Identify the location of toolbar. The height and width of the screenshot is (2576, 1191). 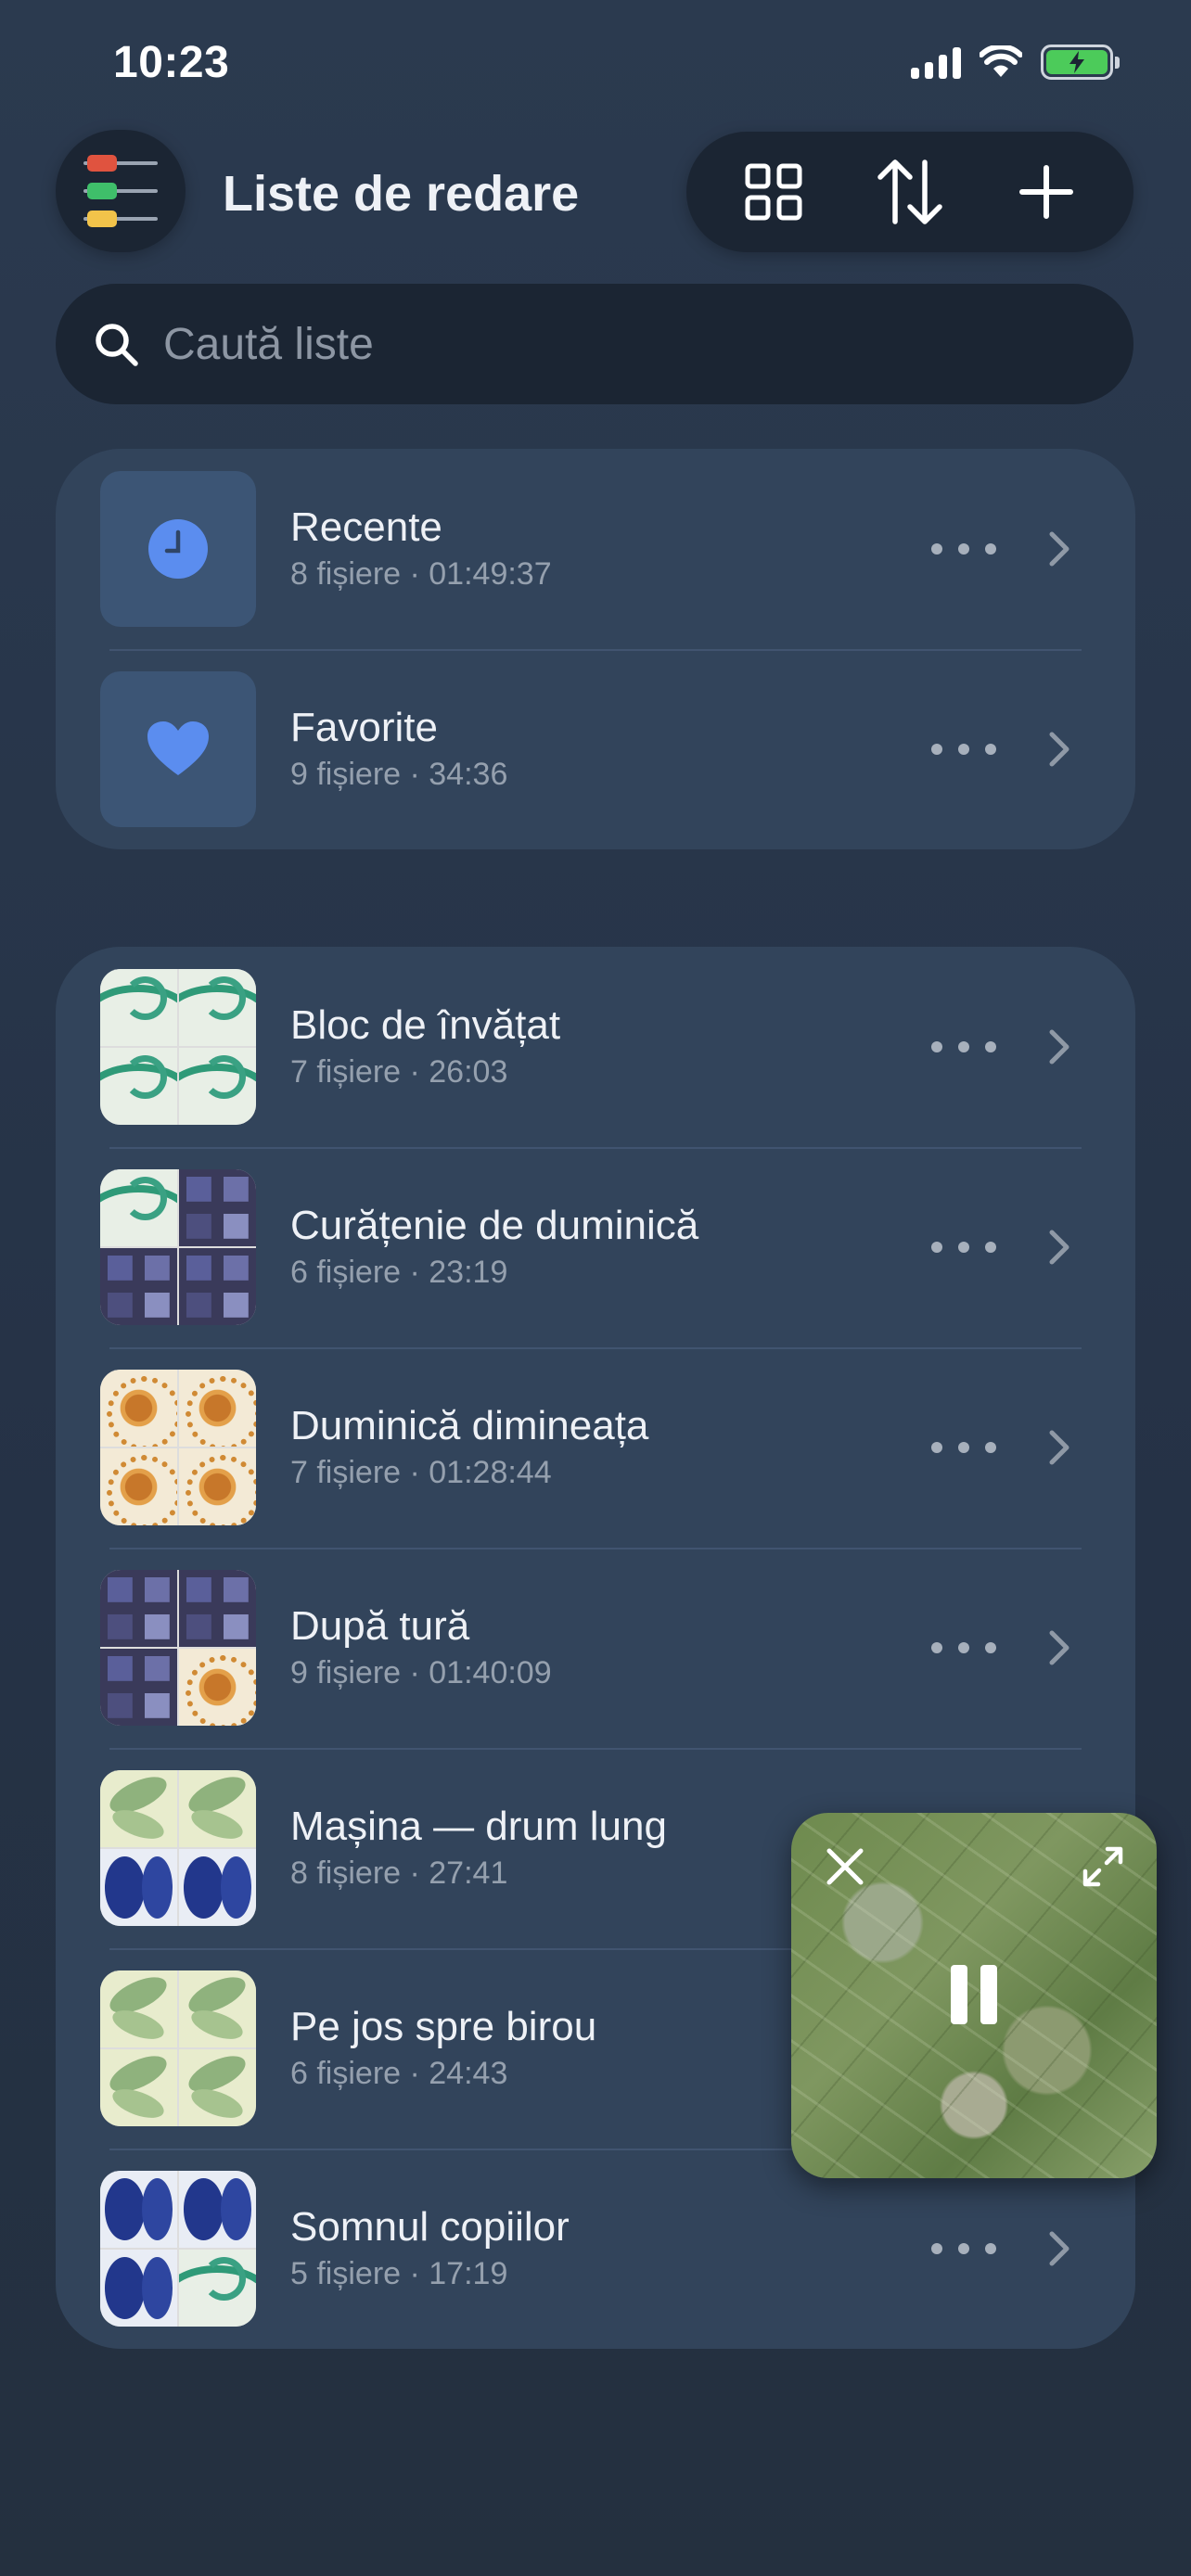
(909, 192).